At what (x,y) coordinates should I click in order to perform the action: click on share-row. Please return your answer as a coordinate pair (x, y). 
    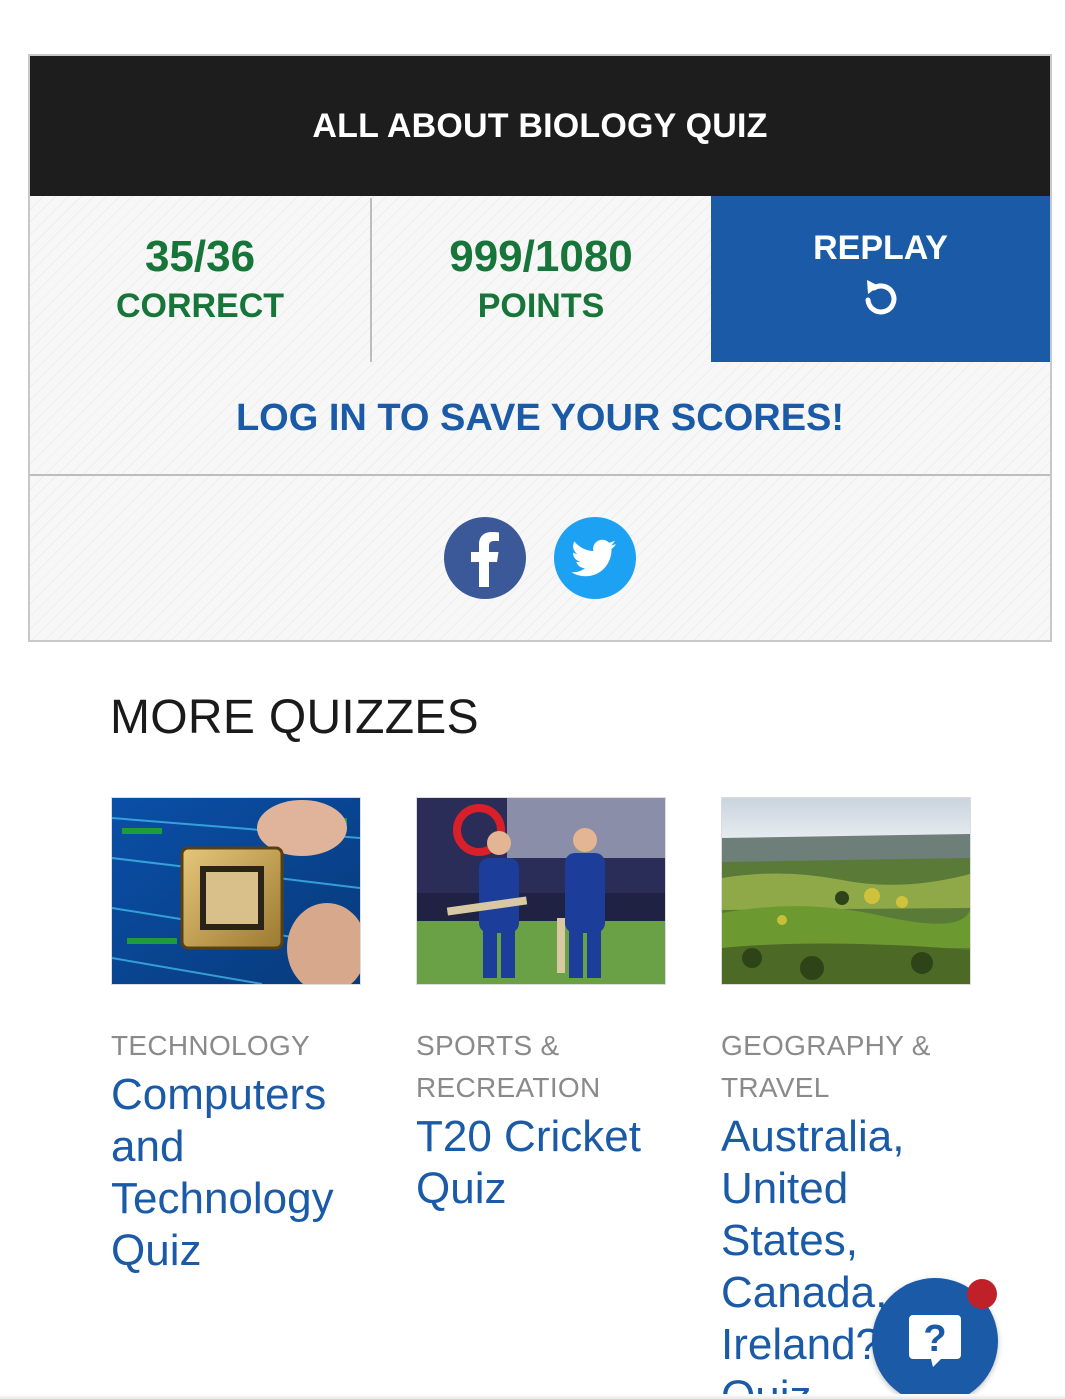
    Looking at the image, I should click on (540, 558).